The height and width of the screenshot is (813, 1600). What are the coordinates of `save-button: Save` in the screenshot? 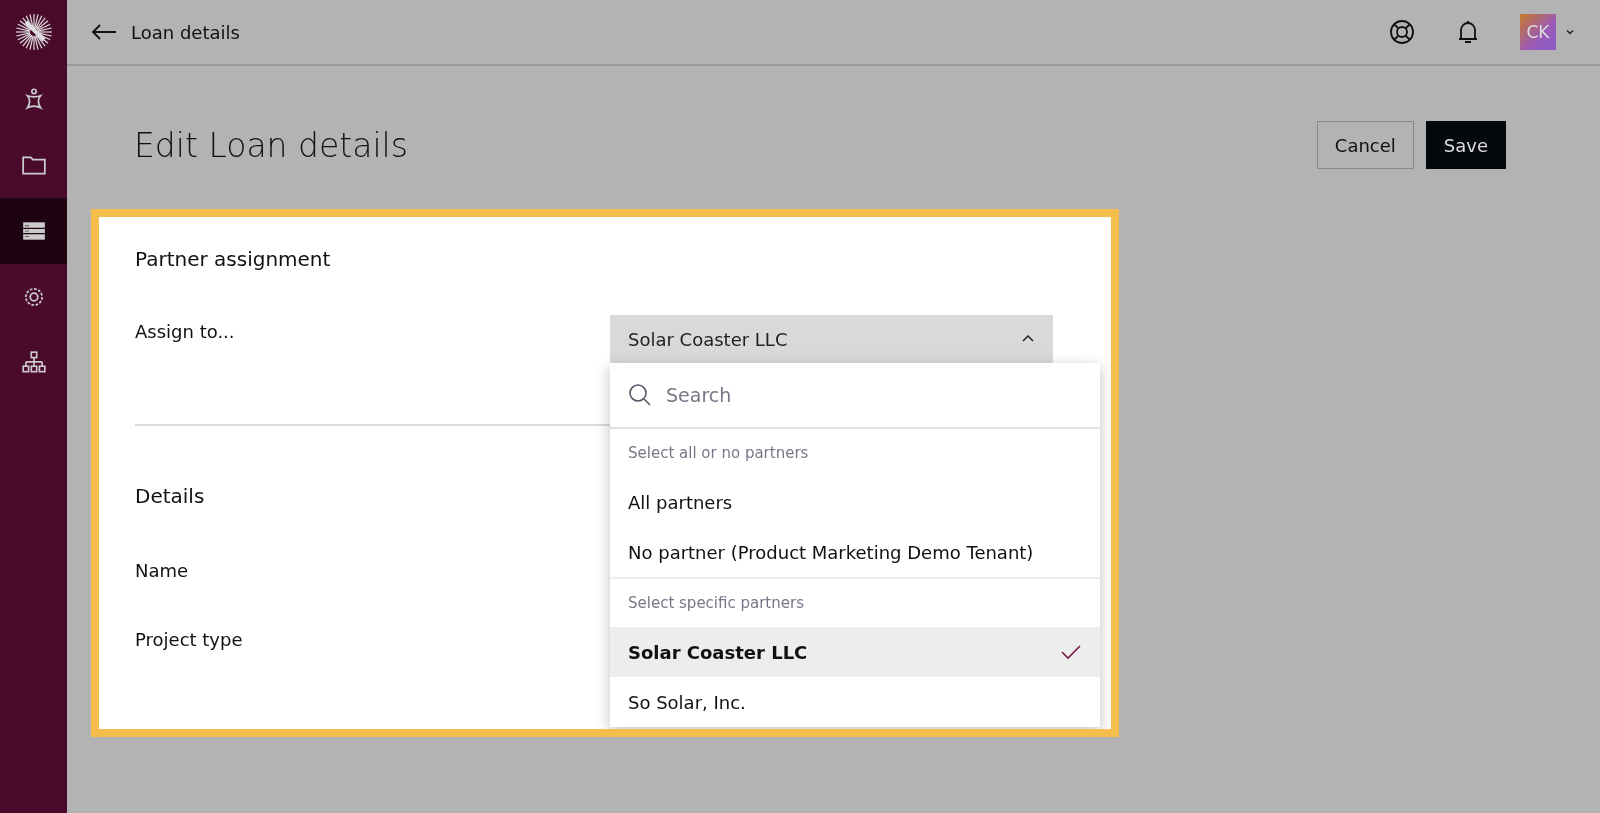 It's located at (1465, 145).